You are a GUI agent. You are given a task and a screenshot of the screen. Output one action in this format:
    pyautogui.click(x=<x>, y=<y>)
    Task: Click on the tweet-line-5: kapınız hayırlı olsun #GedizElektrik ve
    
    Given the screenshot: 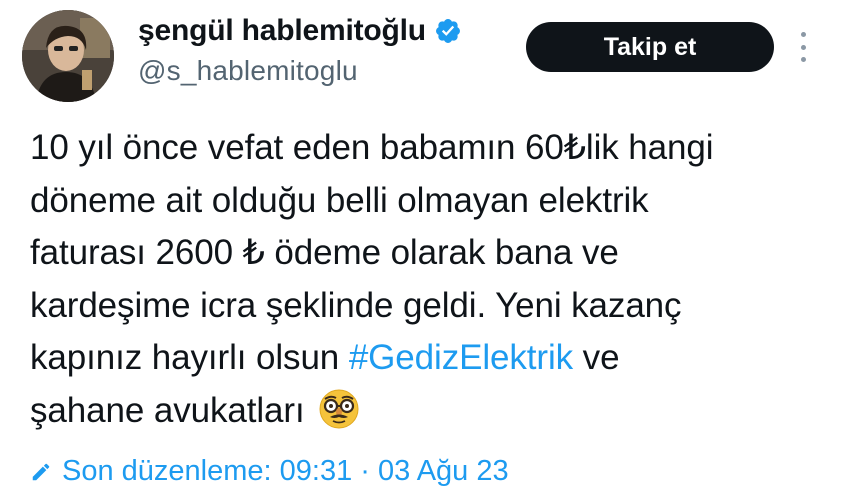 What is the action you would take?
    pyautogui.click(x=430, y=358)
    